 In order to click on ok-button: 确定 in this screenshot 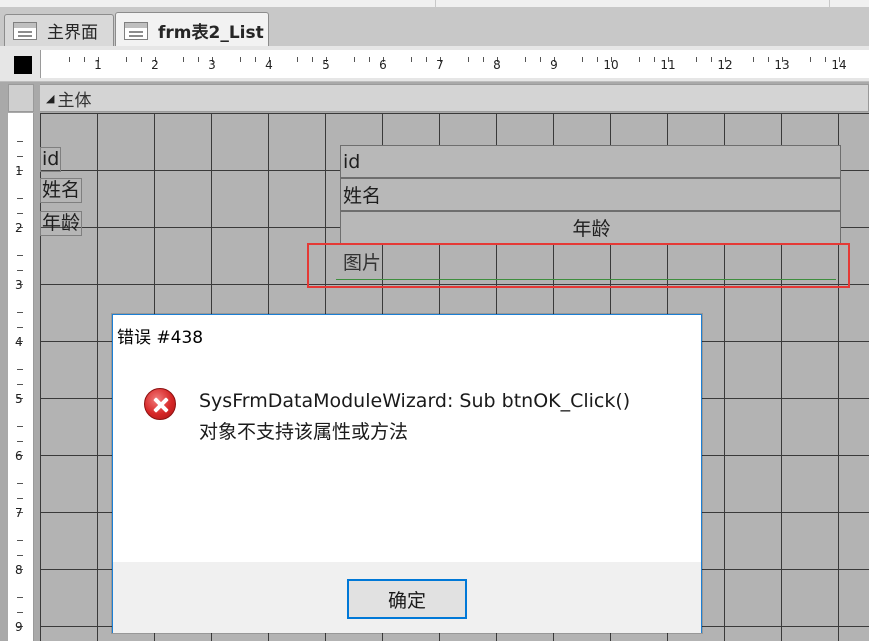, I will do `click(407, 599)`.